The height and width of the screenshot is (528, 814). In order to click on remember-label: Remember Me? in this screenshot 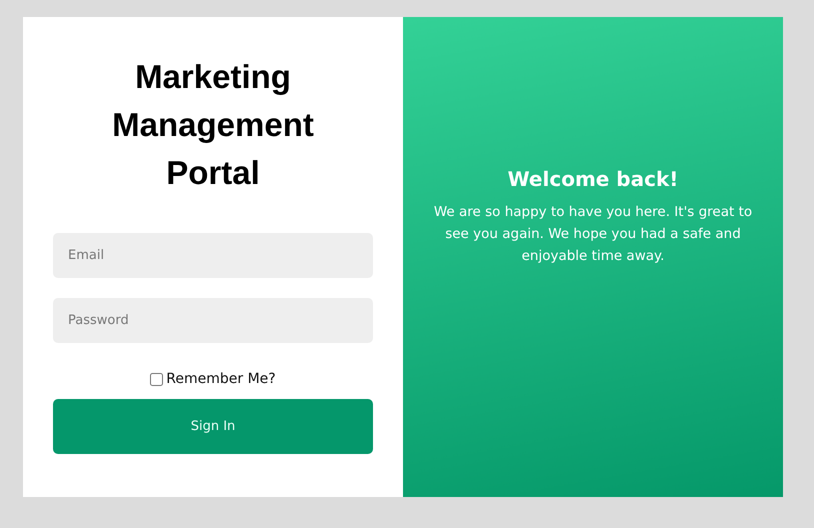, I will do `click(221, 379)`.